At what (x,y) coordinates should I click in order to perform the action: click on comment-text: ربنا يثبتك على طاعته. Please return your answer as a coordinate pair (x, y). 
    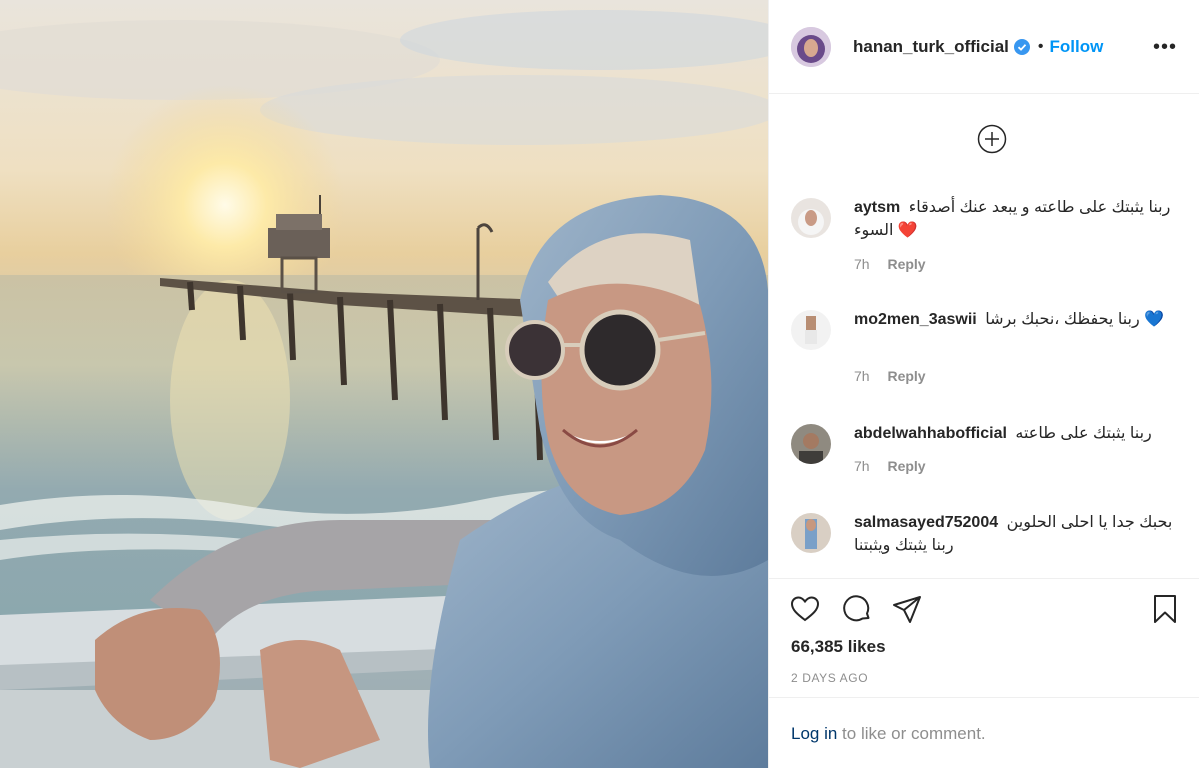
    Looking at the image, I should click on (1083, 433).